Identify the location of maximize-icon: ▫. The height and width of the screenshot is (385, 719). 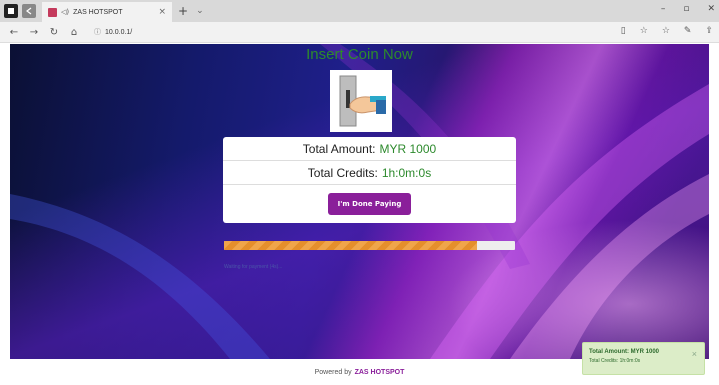
(686, 9).